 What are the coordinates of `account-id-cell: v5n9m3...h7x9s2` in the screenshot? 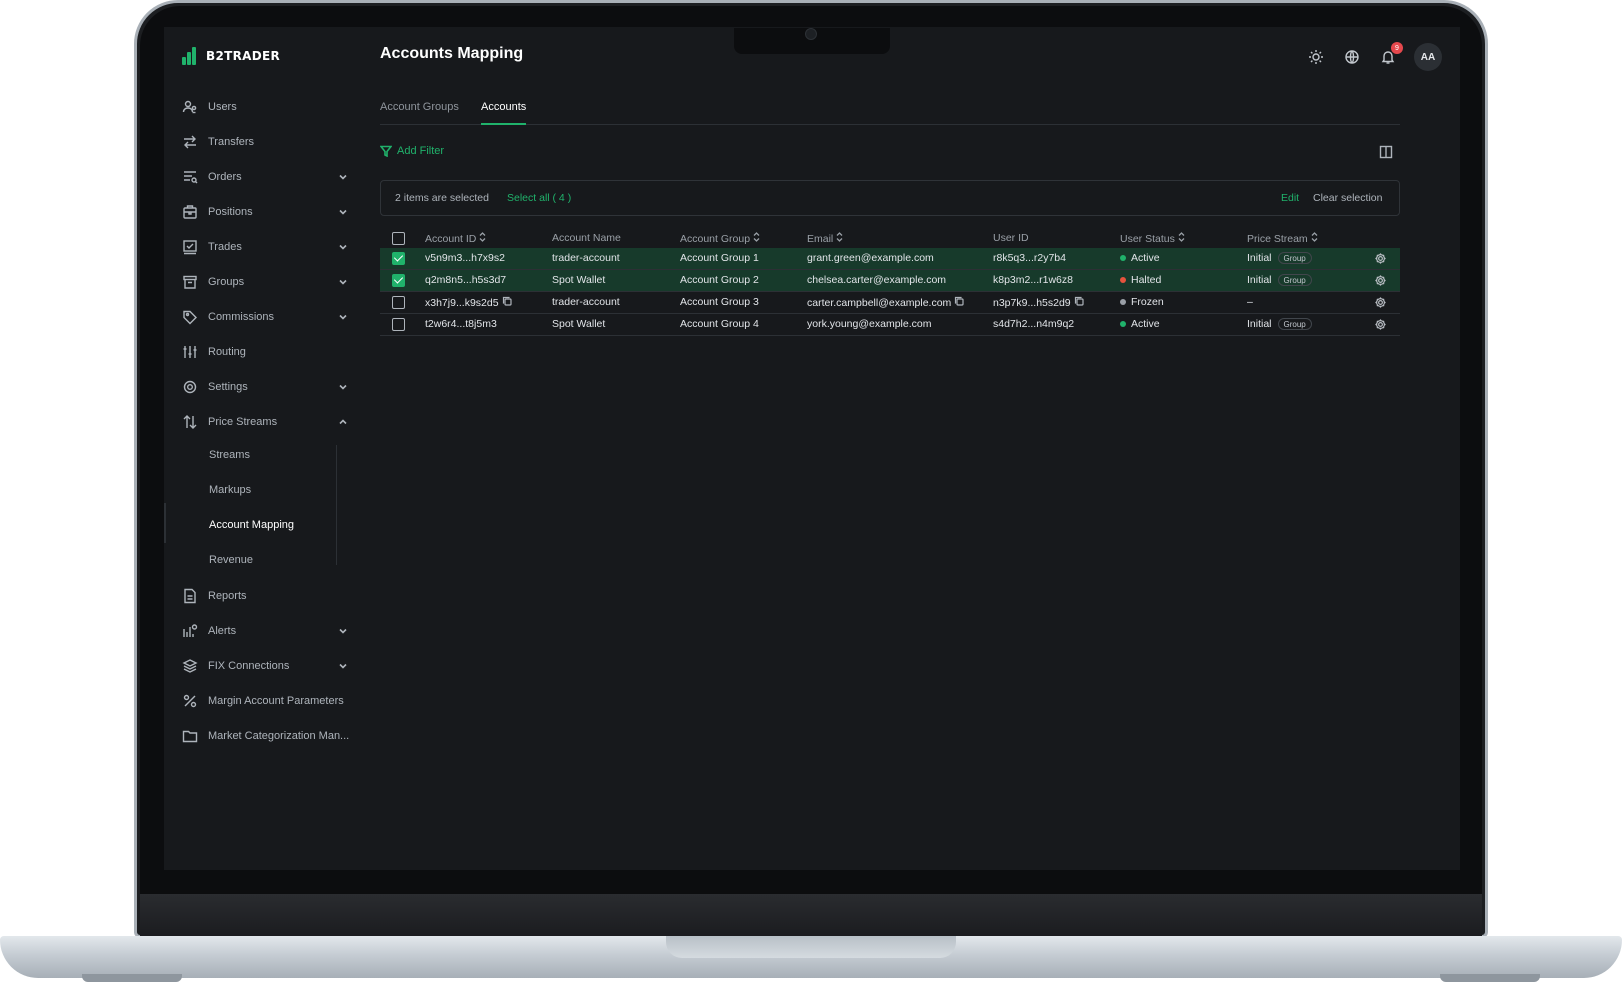 It's located at (465, 258).